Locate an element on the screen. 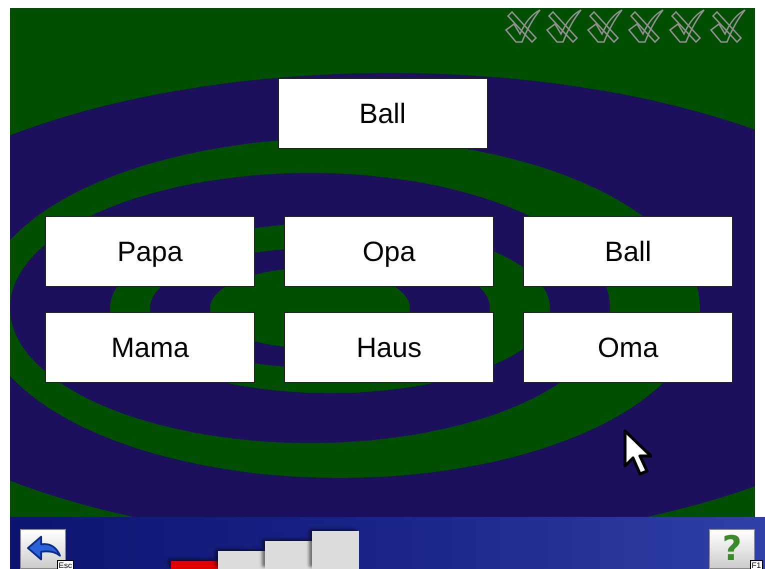 The width and height of the screenshot is (765, 569). target-word: Ball is located at coordinates (383, 113).